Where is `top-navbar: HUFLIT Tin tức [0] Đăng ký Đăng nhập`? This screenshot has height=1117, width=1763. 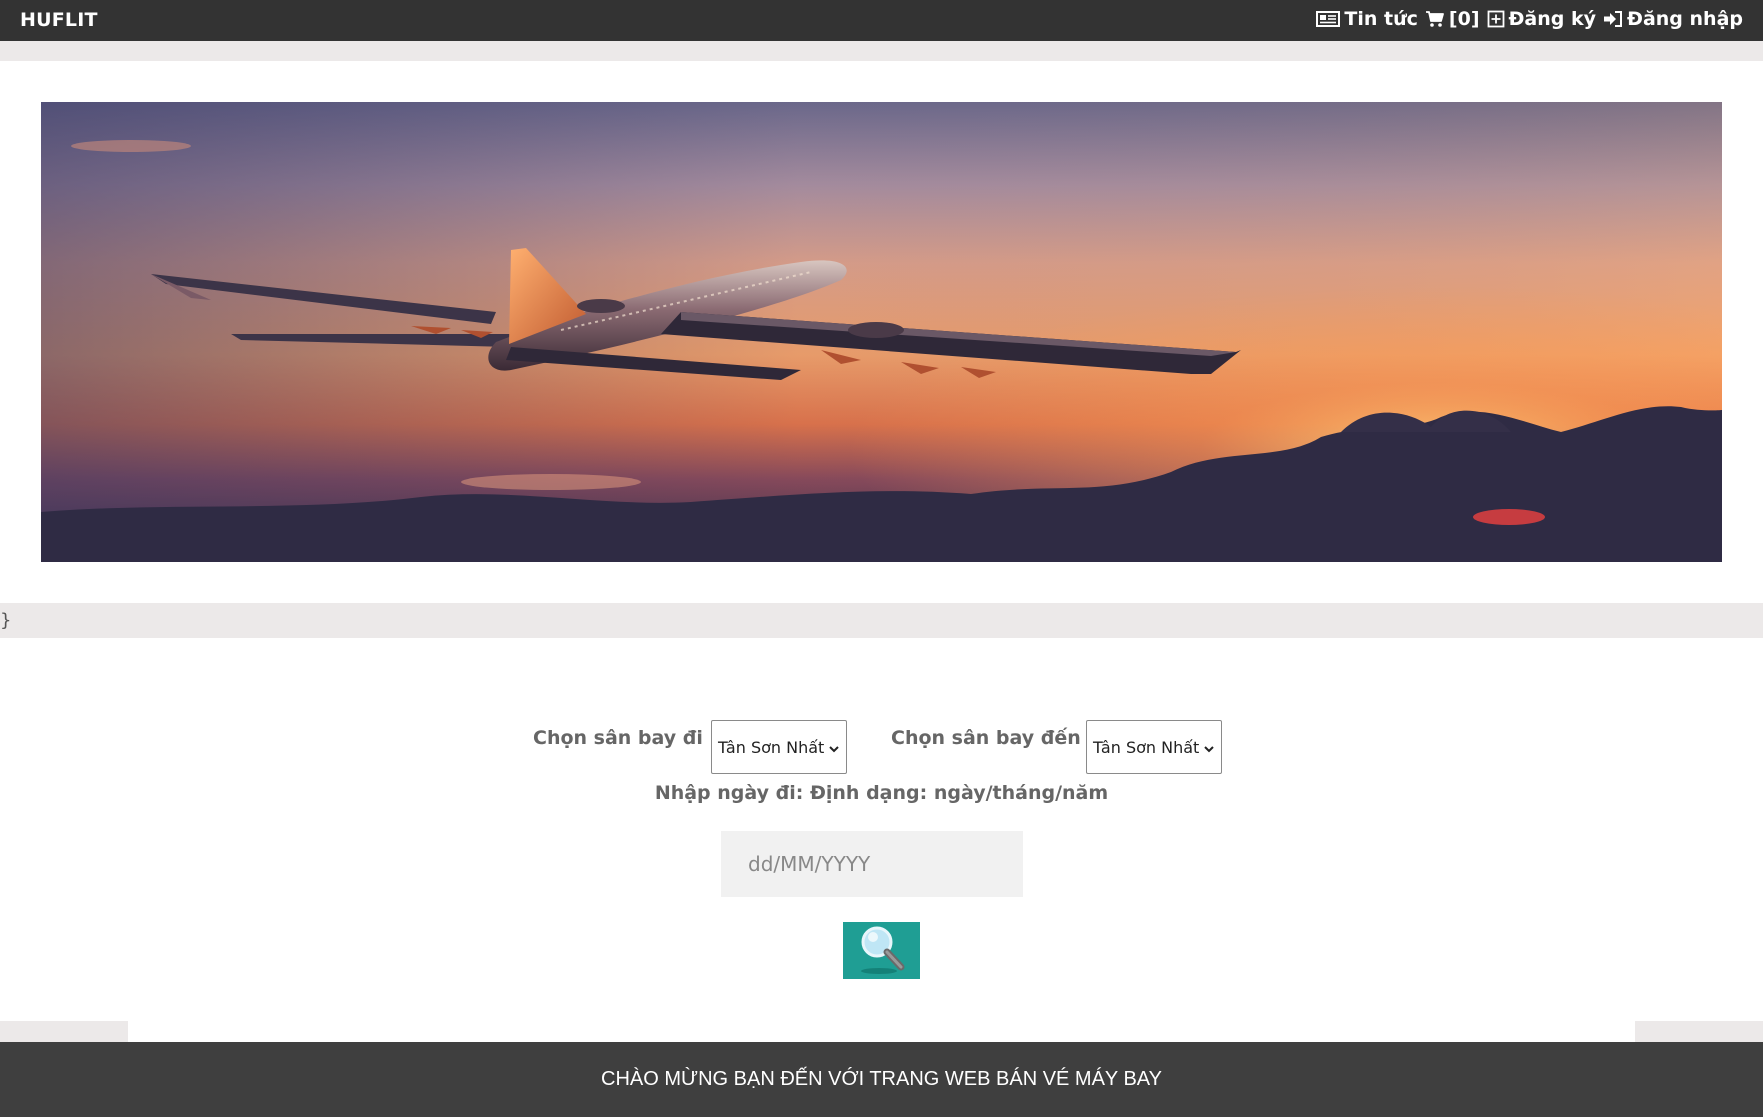
top-navbar: HUFLIT Tin tức [0] Đăng ký Đăng nhập is located at coordinates (881, 20).